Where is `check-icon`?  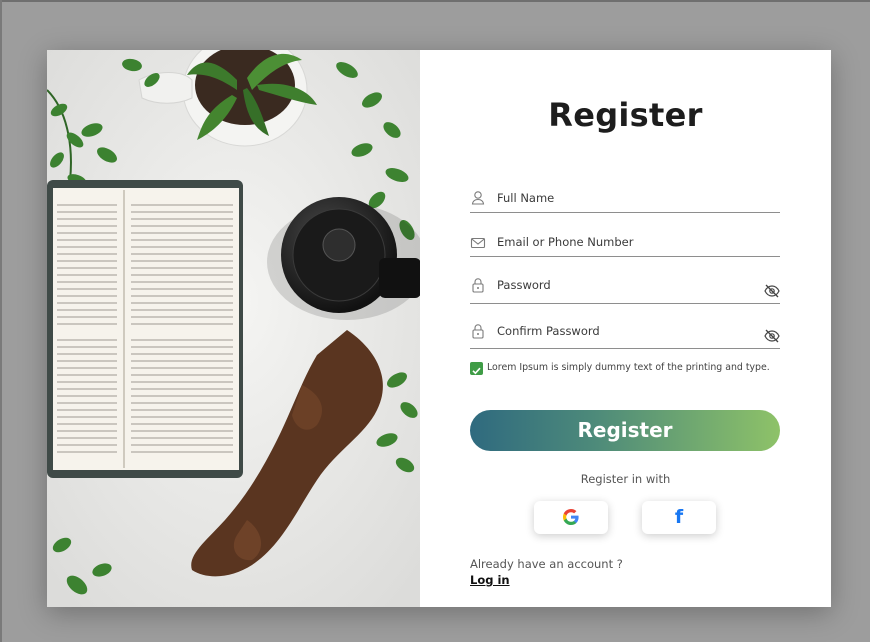
check-icon is located at coordinates (476, 371).